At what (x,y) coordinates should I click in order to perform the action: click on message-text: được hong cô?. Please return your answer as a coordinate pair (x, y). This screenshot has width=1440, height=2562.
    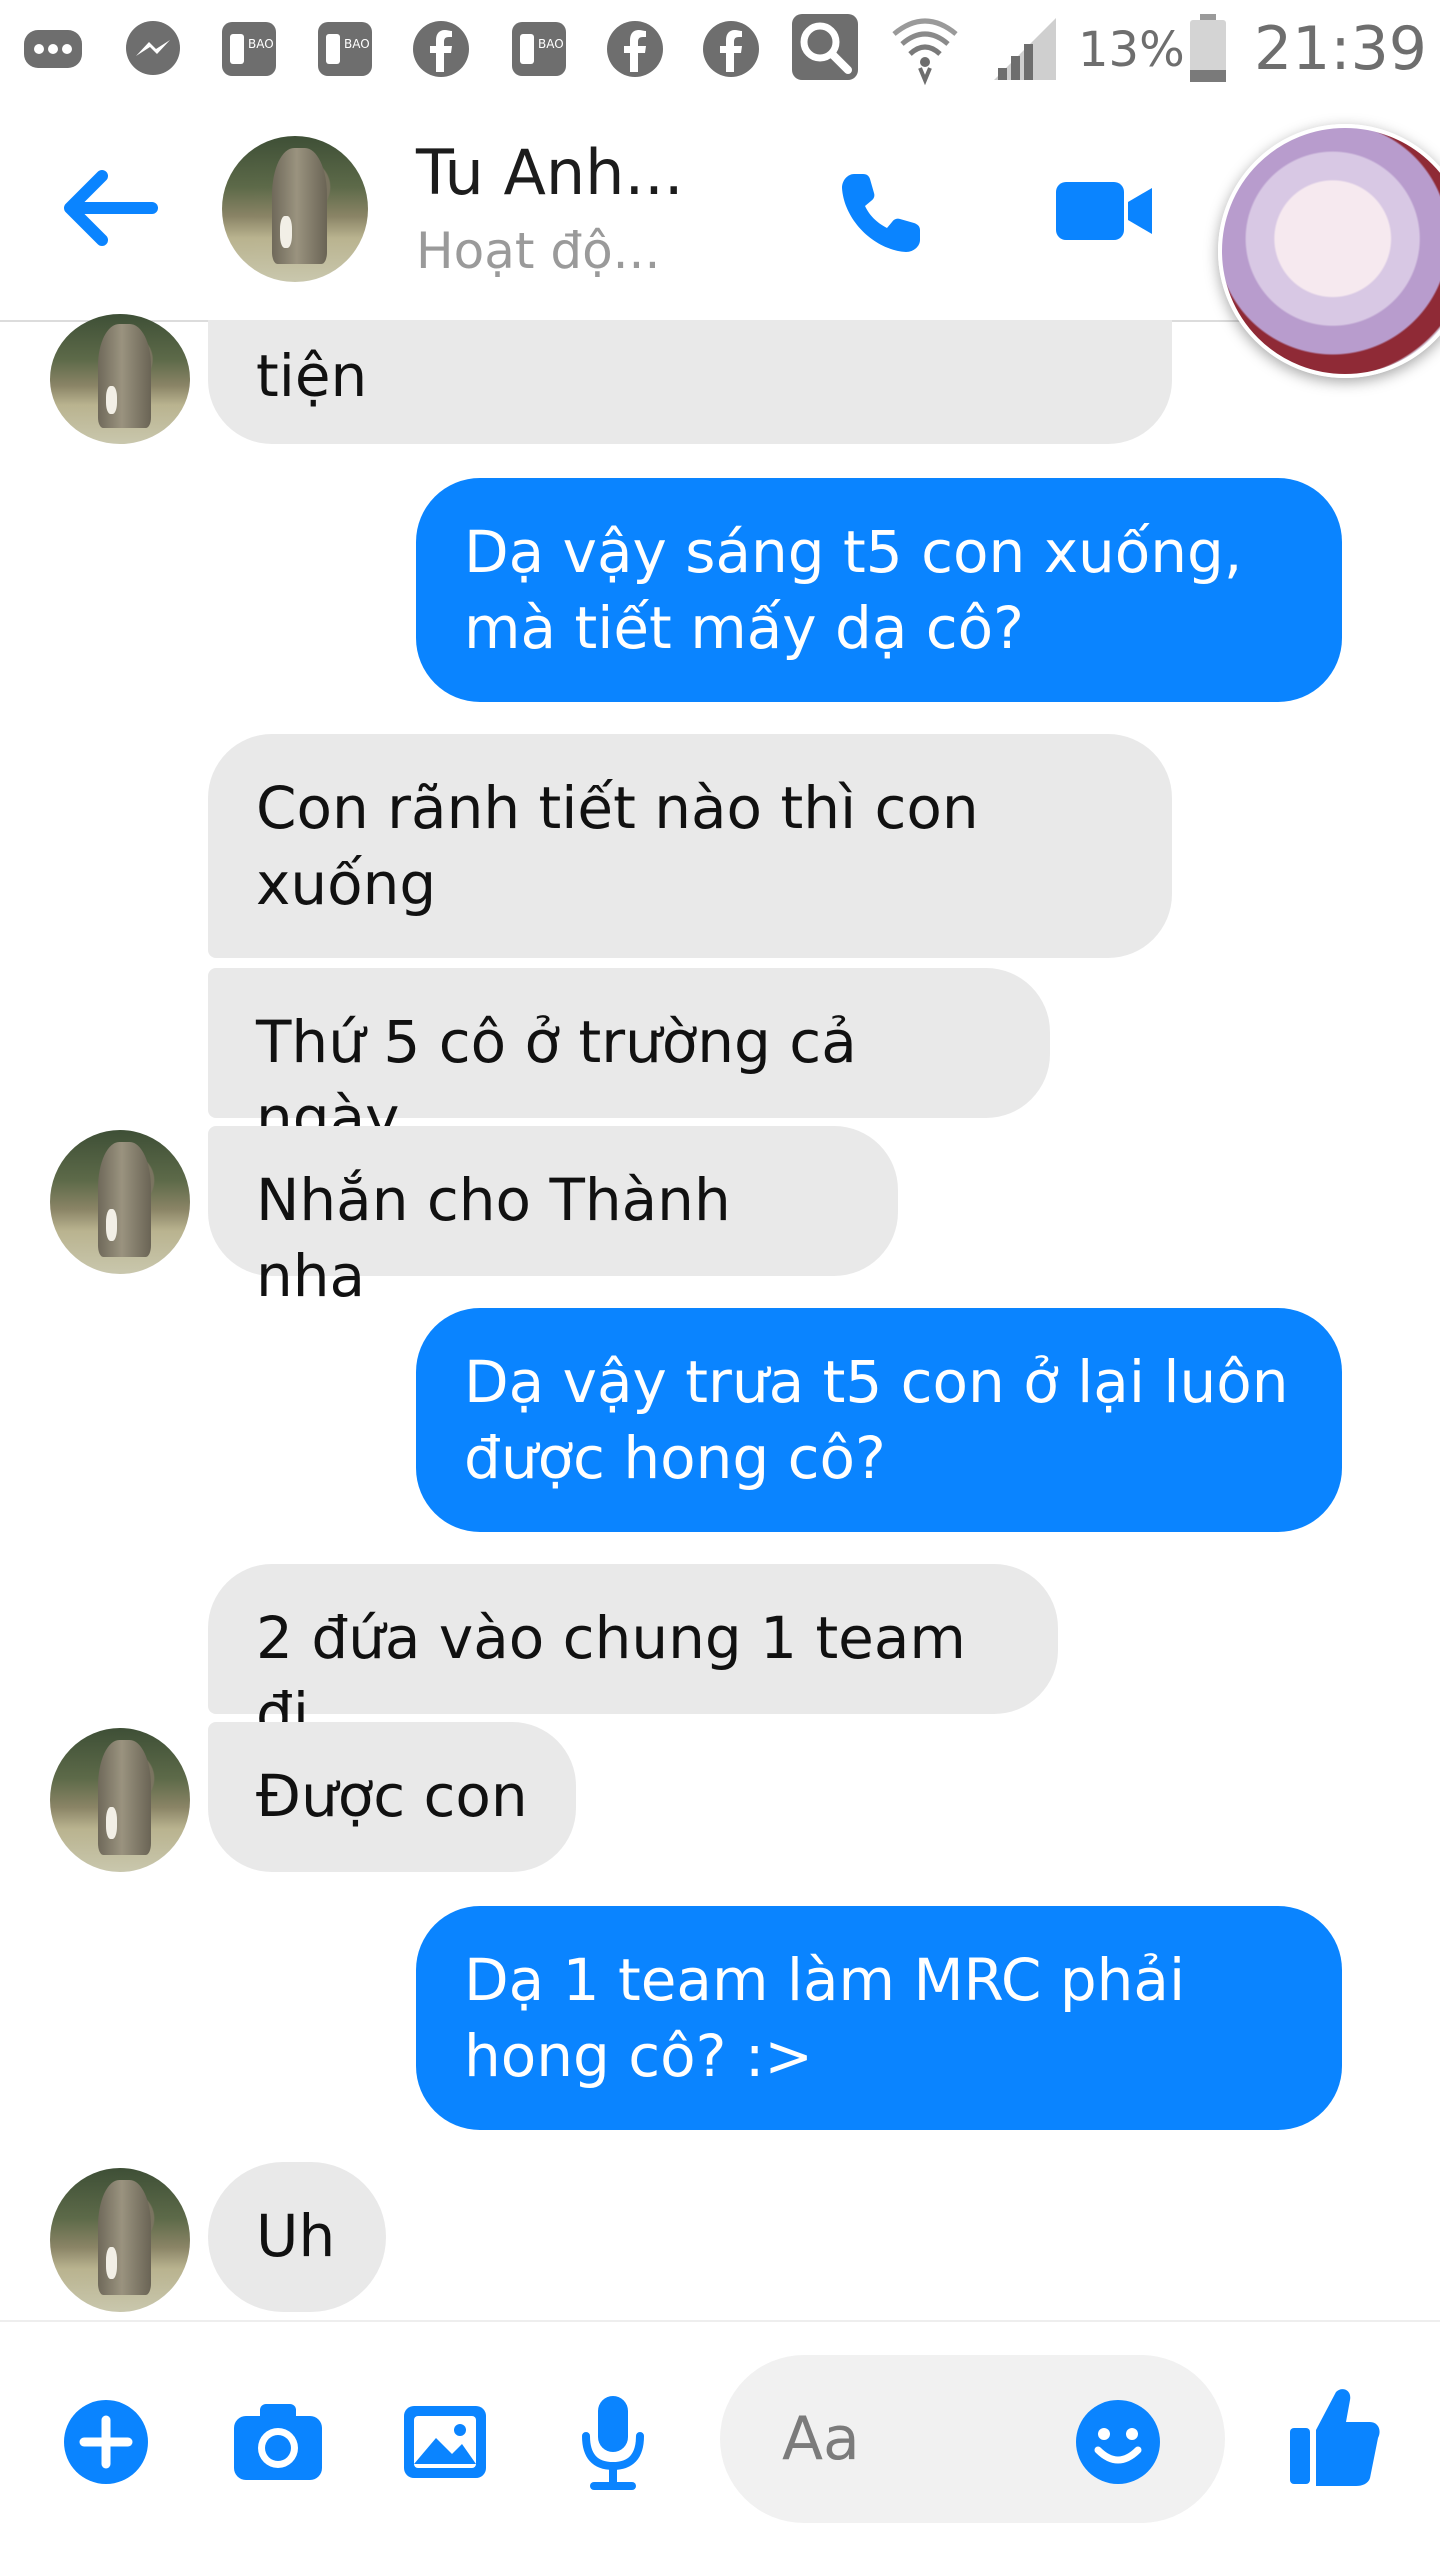
    Looking at the image, I should click on (675, 1458).